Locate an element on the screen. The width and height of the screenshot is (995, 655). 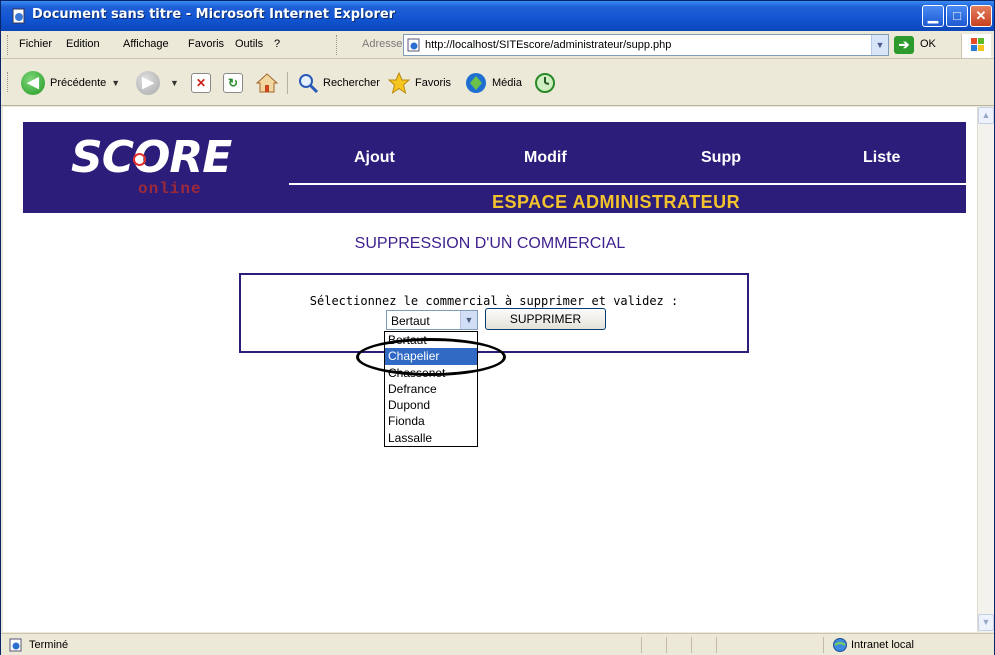
stop-button: ✕ is located at coordinates (201, 83).